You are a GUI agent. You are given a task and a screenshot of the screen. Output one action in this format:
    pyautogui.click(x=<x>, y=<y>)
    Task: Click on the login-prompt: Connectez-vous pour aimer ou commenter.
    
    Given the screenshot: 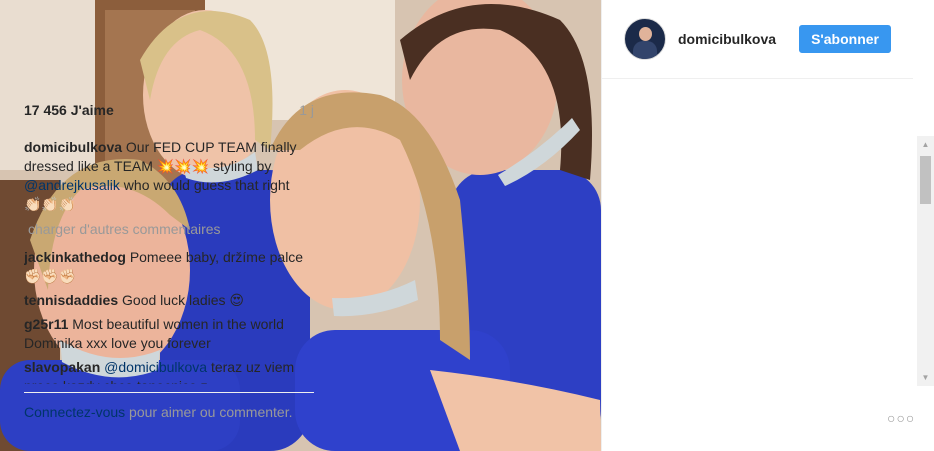 What is the action you would take?
    pyautogui.click(x=169, y=407)
    